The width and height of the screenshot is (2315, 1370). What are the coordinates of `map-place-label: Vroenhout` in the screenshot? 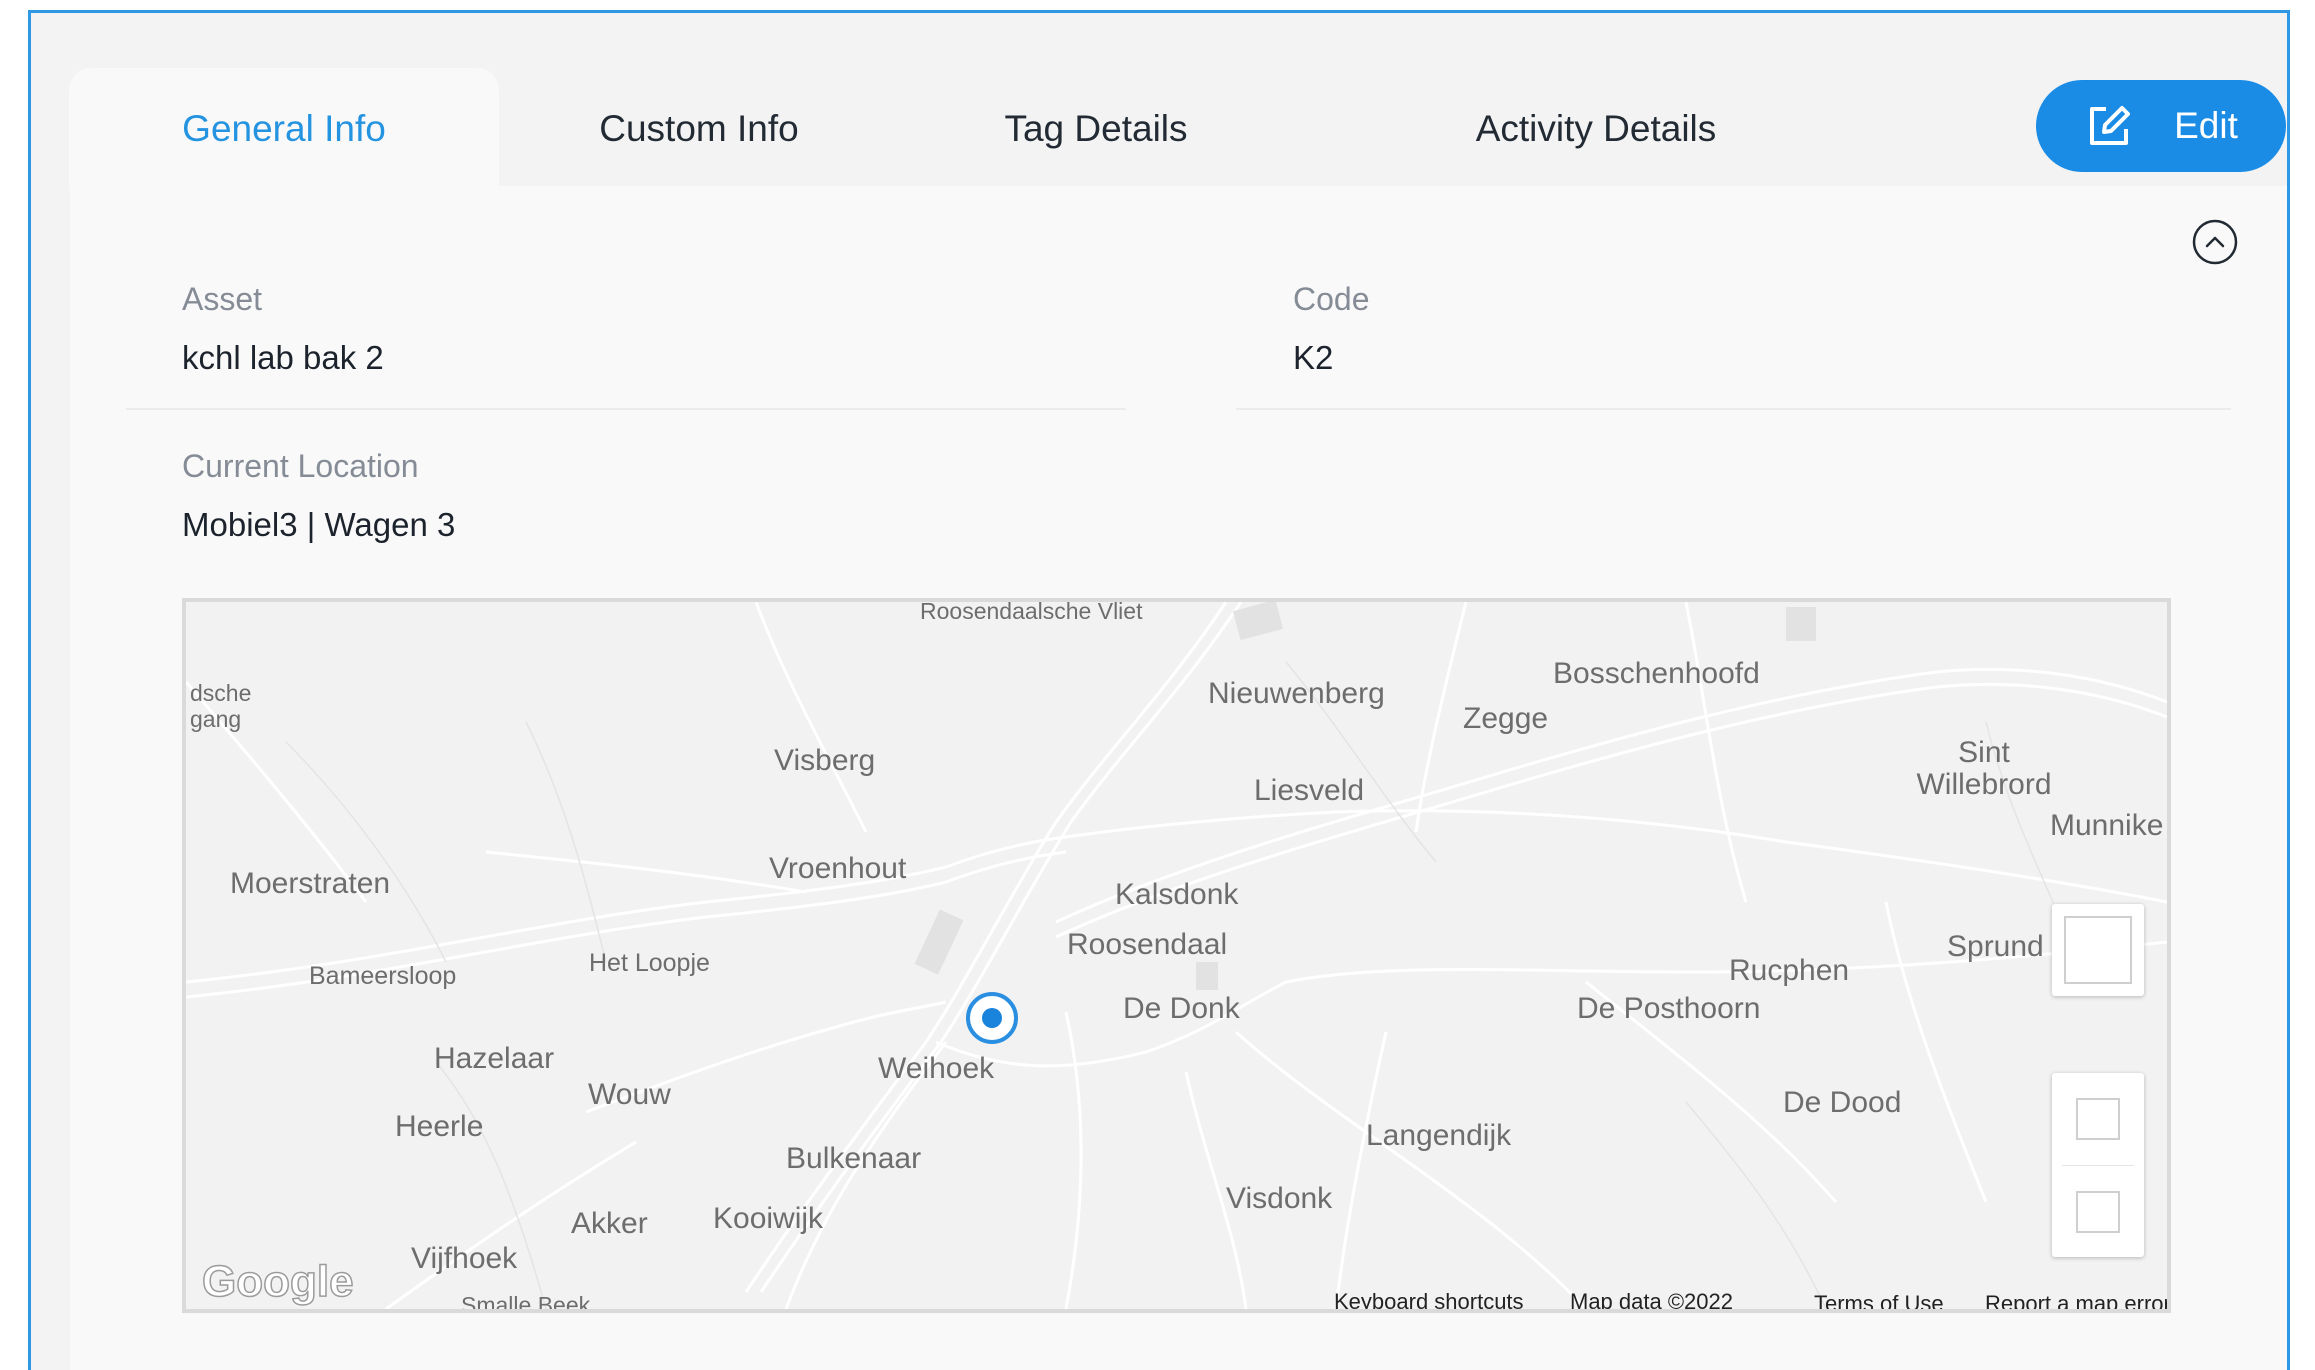 It's located at (838, 868).